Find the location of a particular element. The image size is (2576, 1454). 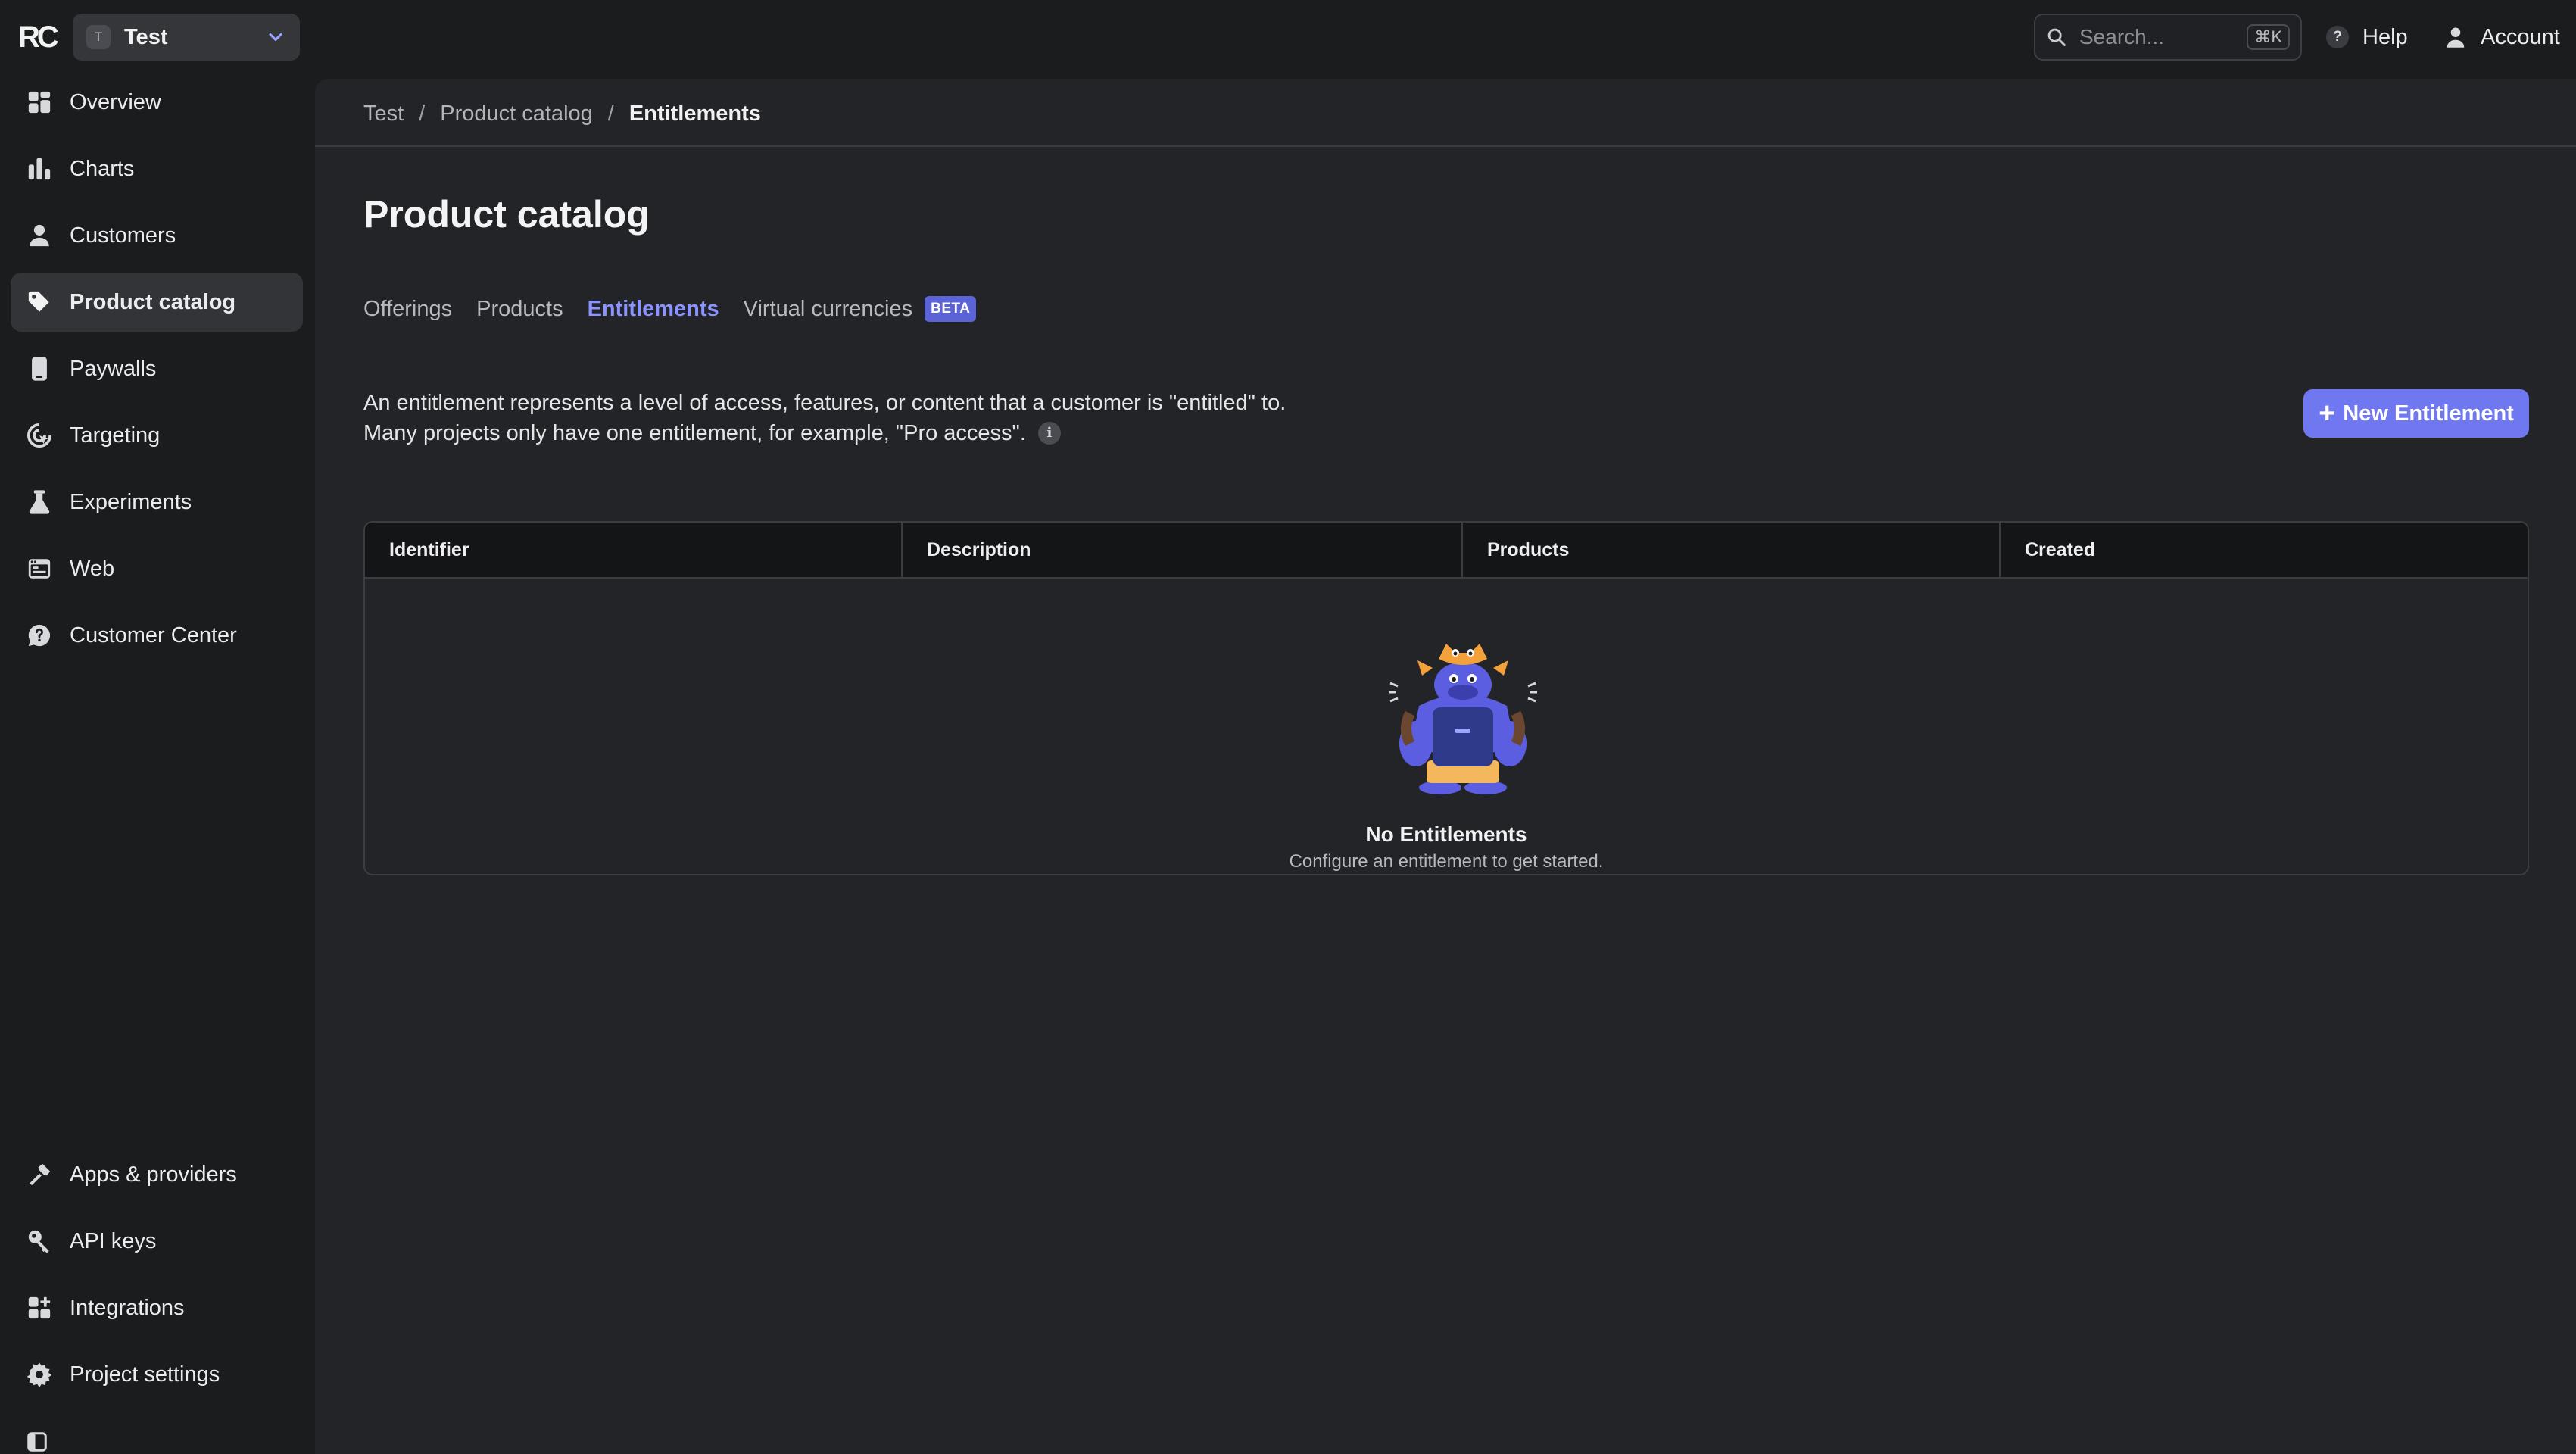

sidebar-item-label: Customer Center is located at coordinates (153, 634).